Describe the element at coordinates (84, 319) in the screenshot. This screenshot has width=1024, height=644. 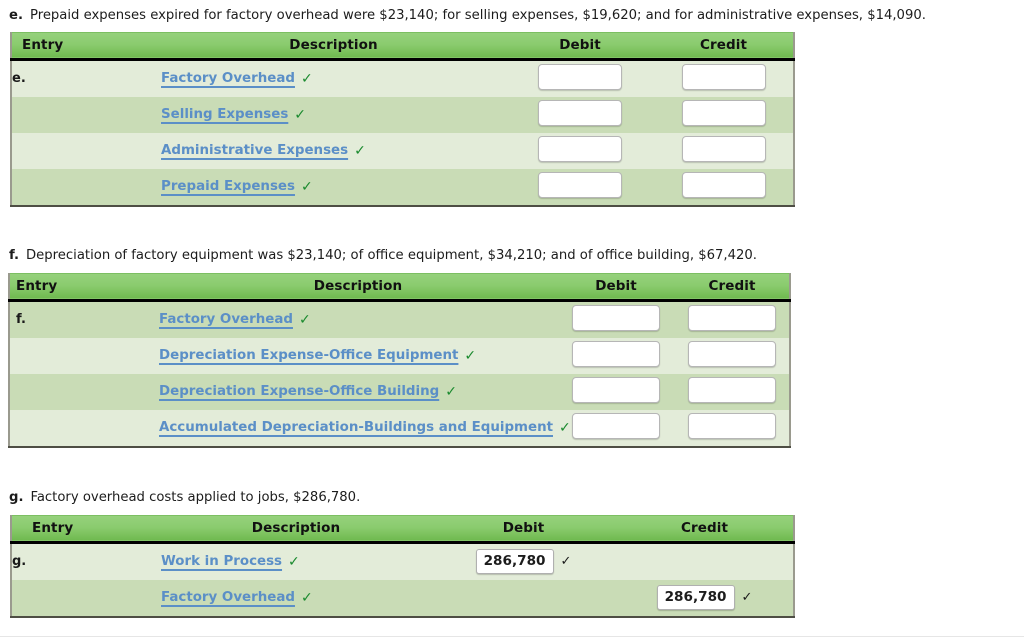
I see `entry-label: f.` at that location.